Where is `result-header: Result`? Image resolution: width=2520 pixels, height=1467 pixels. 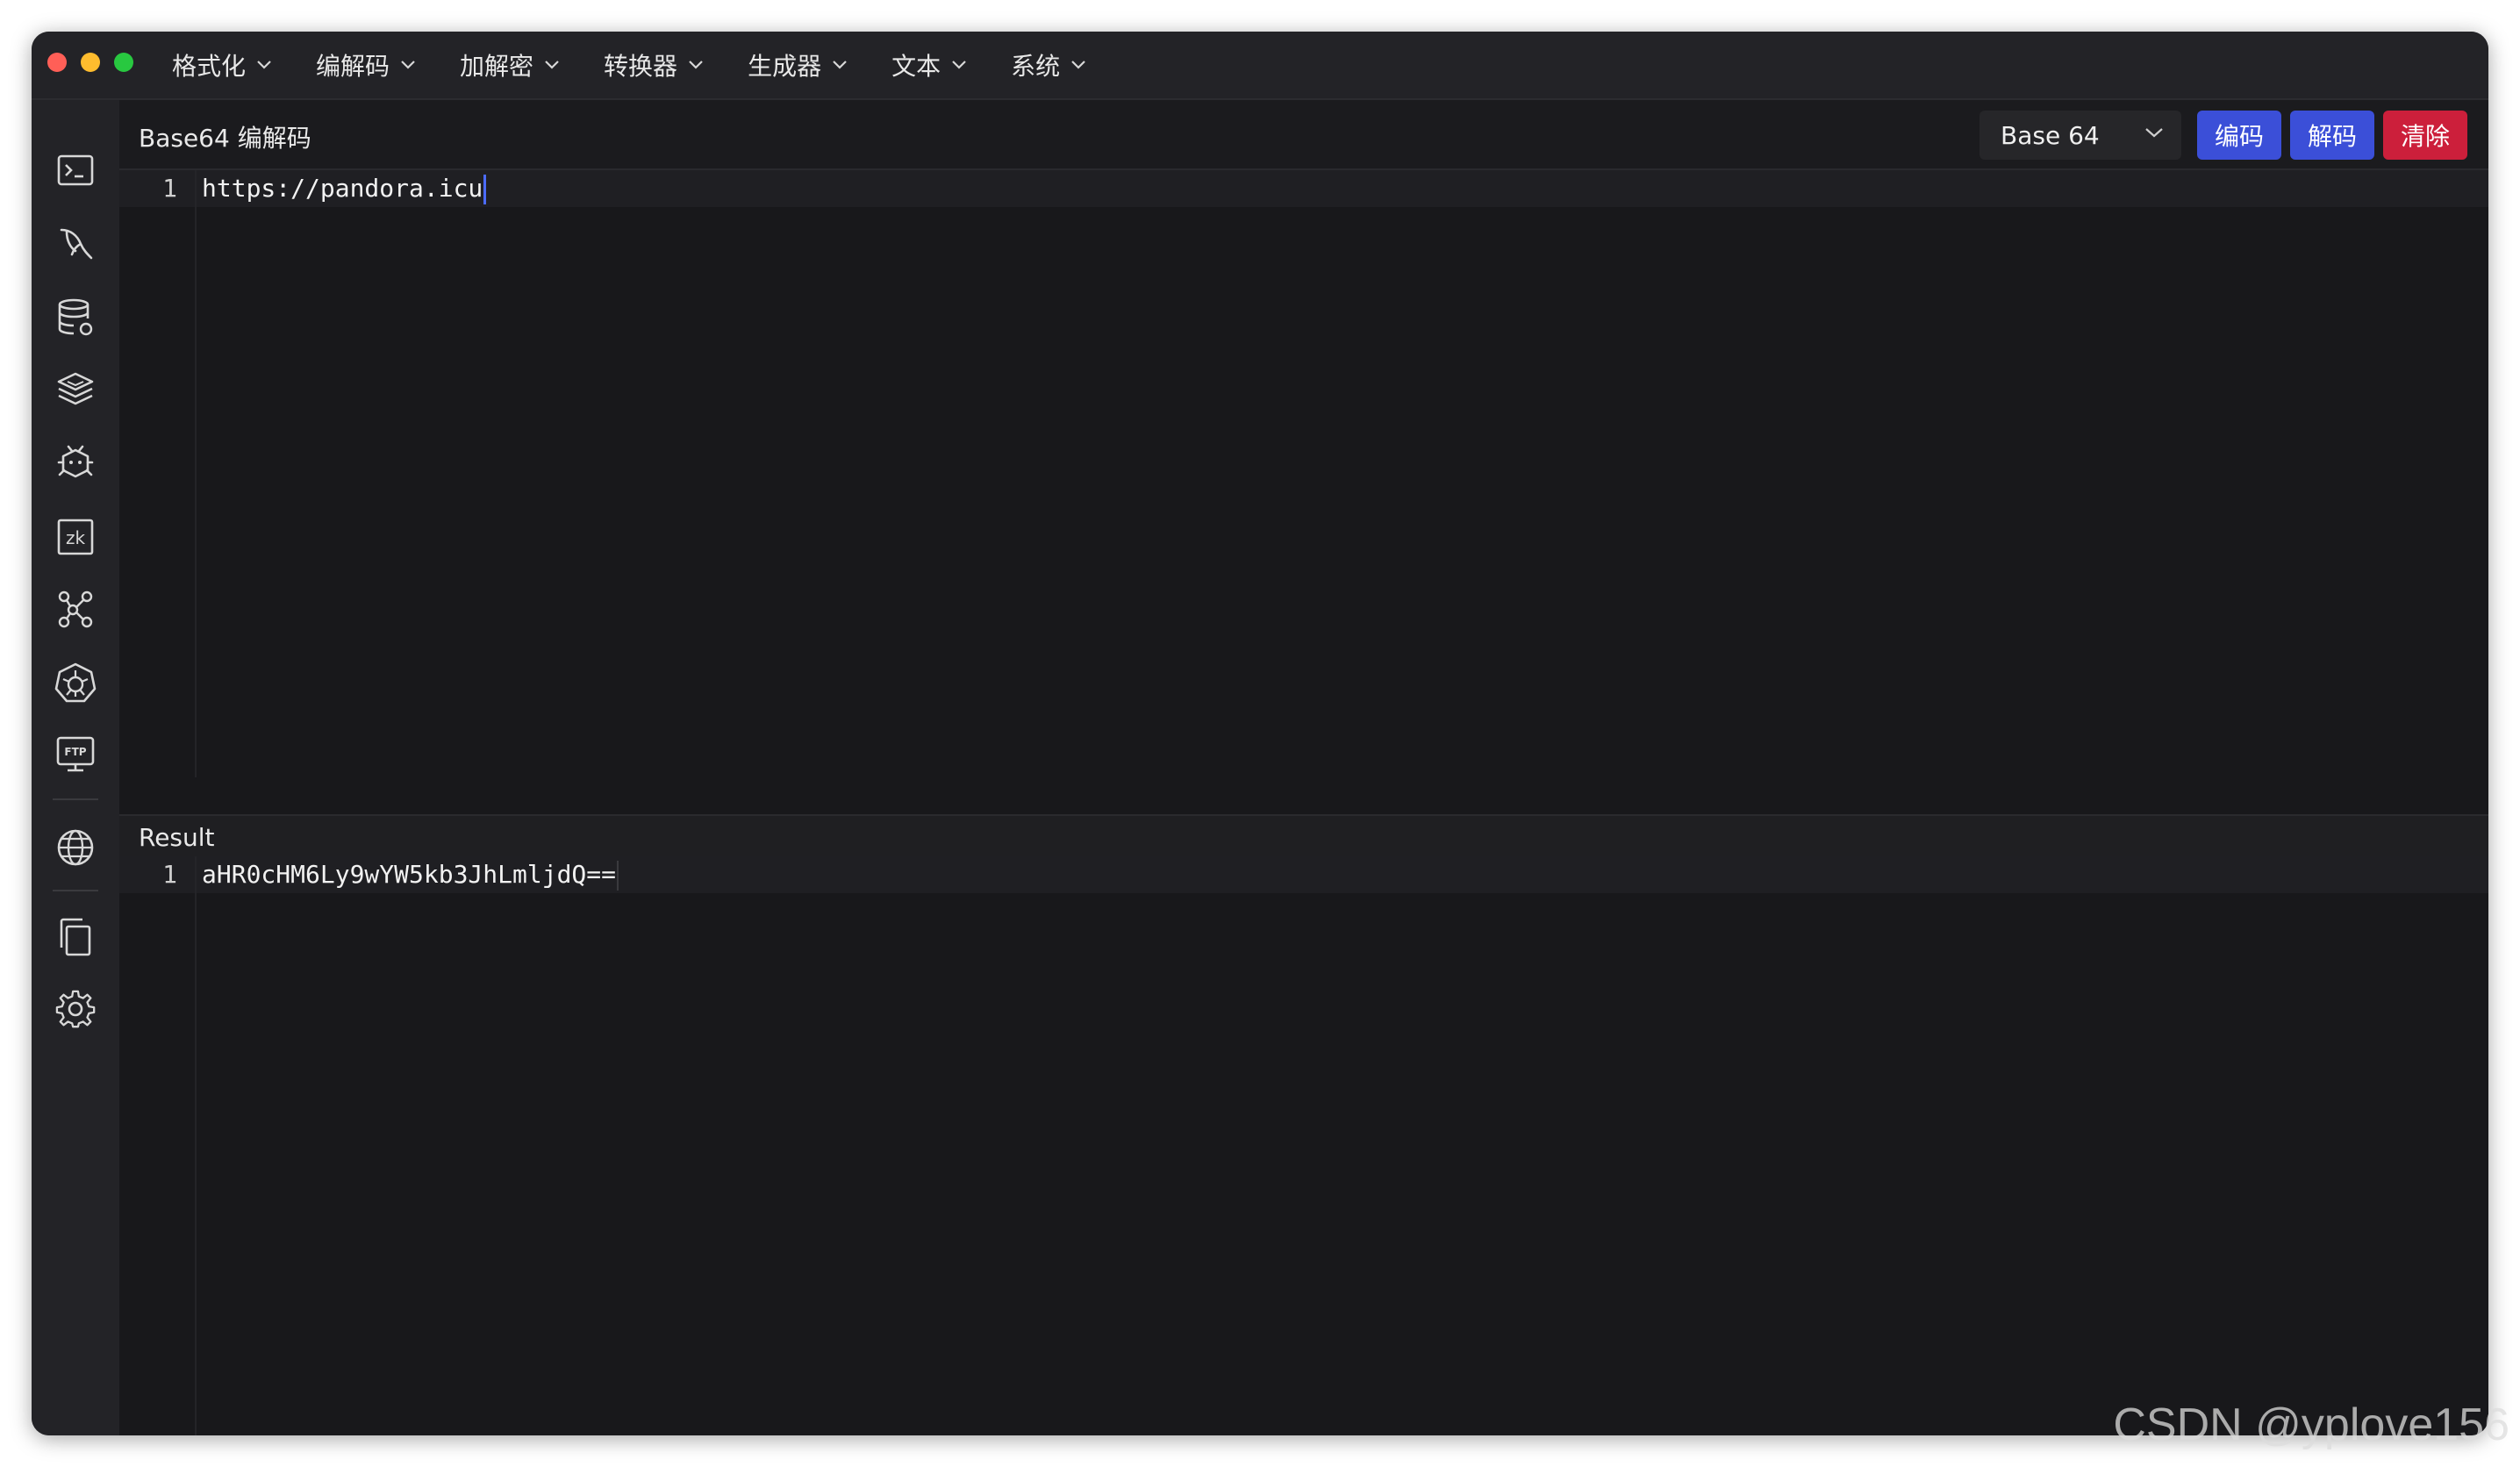 result-header: Result is located at coordinates (1303, 835).